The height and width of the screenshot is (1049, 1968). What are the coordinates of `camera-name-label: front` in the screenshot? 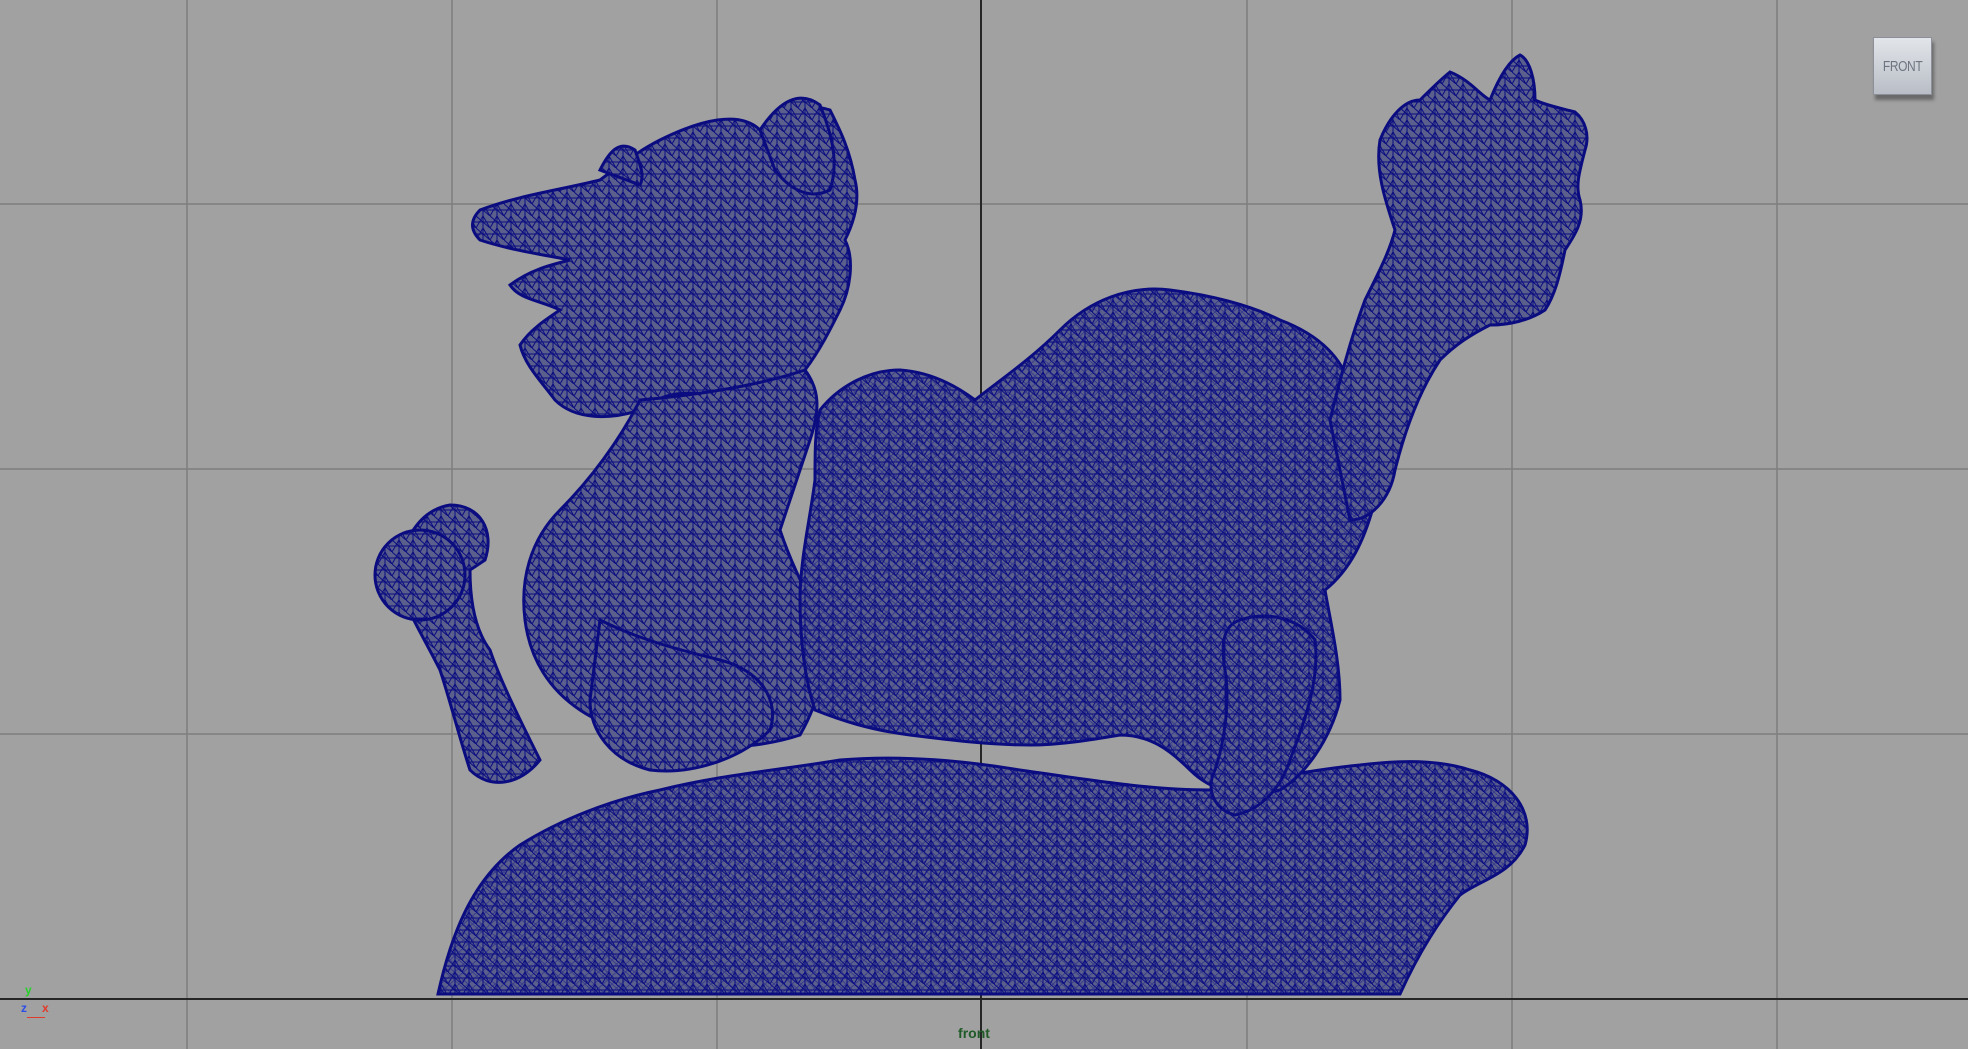 It's located at (974, 1033).